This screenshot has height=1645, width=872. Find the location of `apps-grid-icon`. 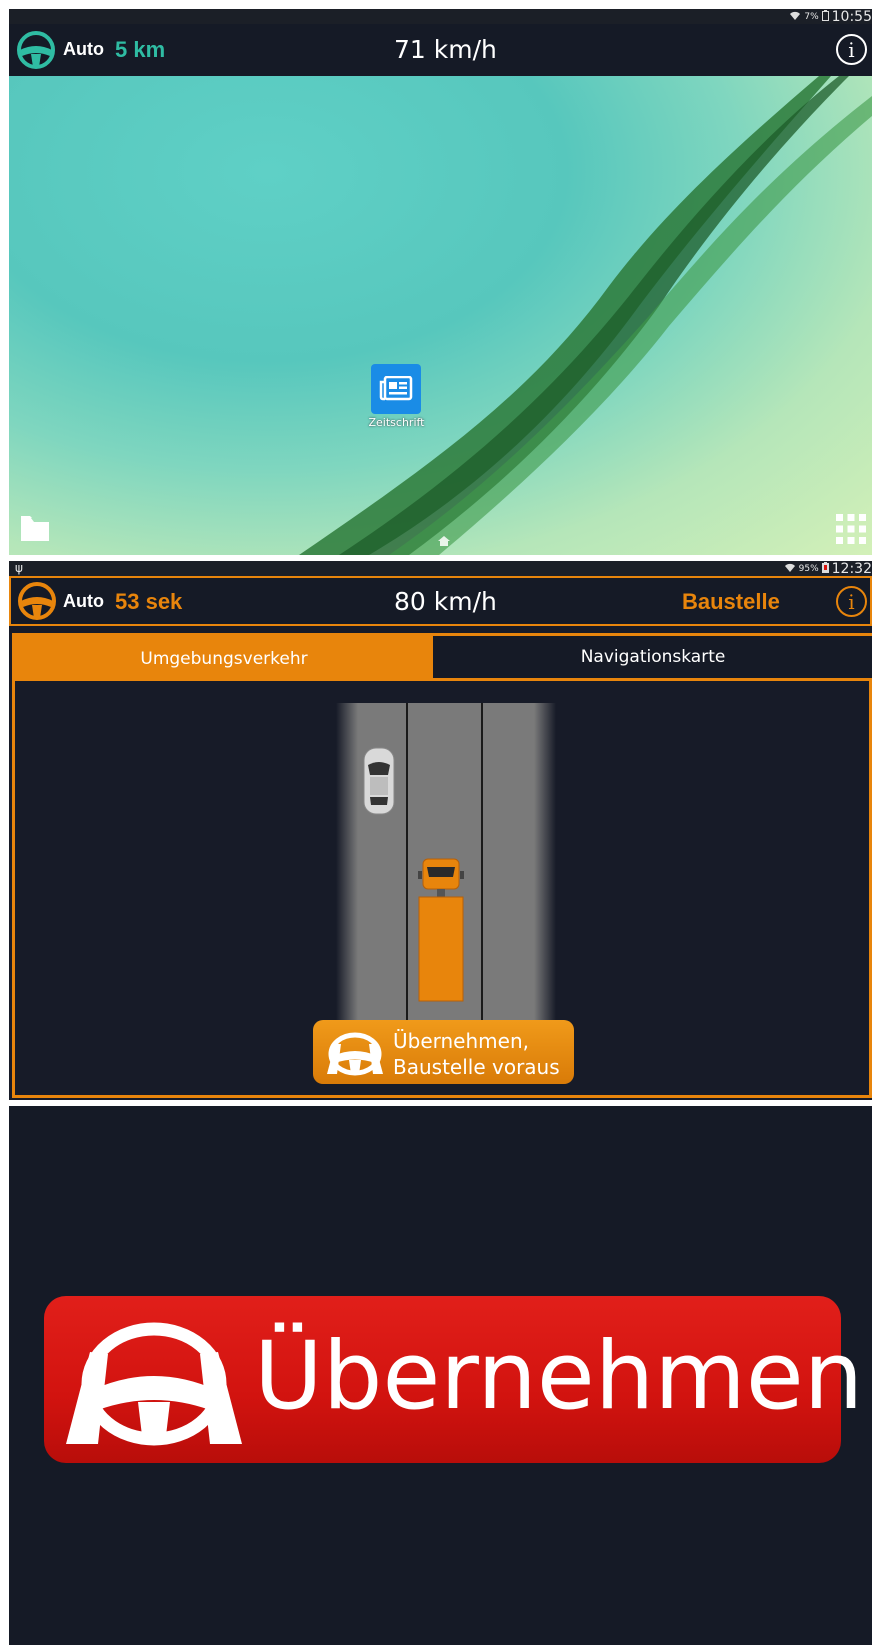

apps-grid-icon is located at coordinates (851, 531).